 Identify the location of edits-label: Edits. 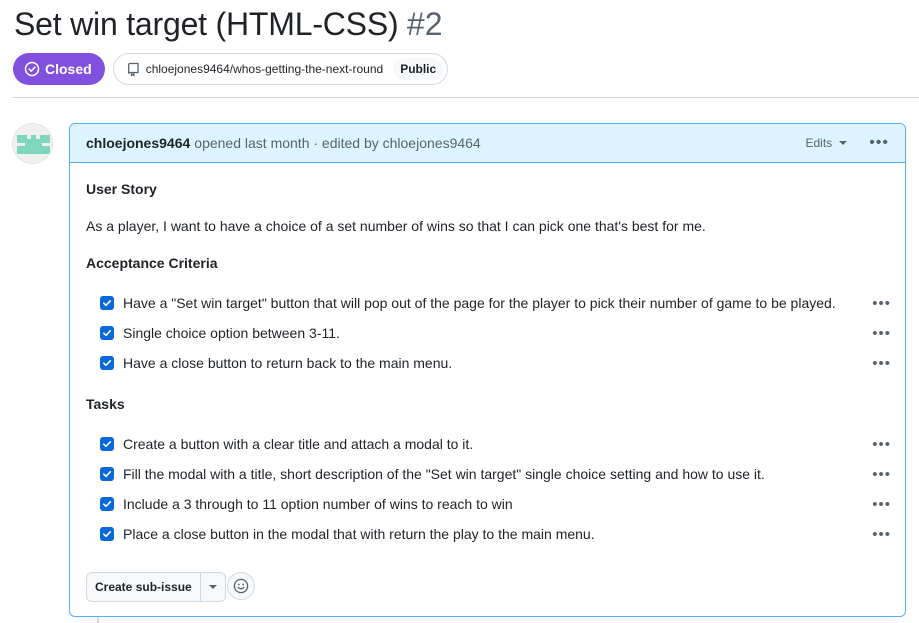
(819, 143).